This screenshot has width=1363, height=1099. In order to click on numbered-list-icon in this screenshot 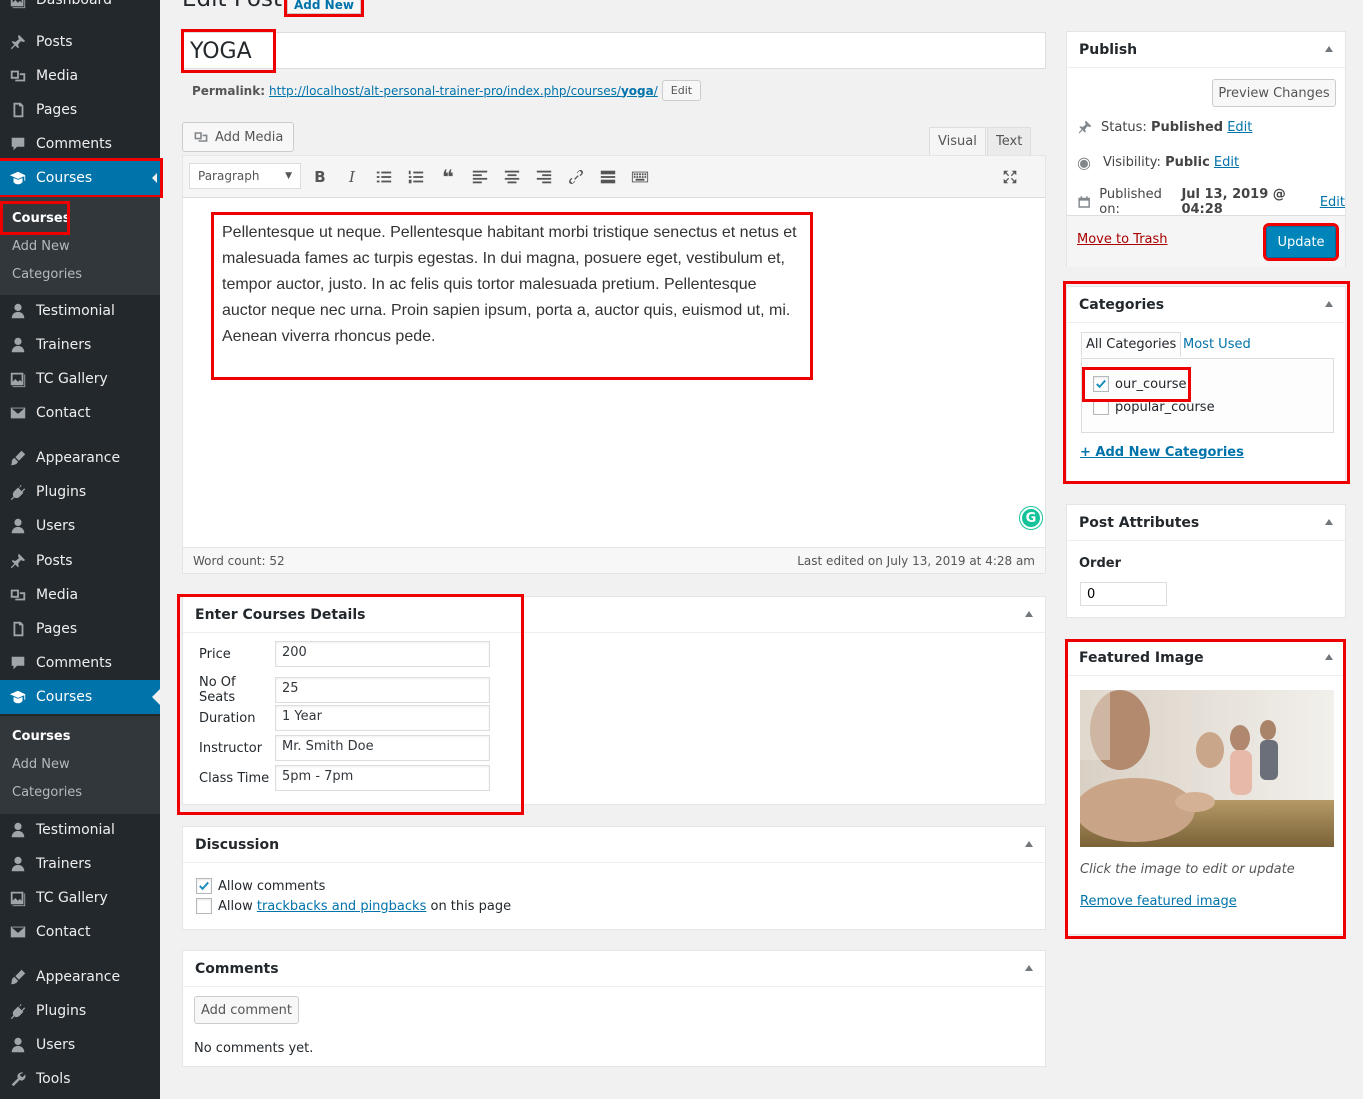, I will do `click(416, 177)`.